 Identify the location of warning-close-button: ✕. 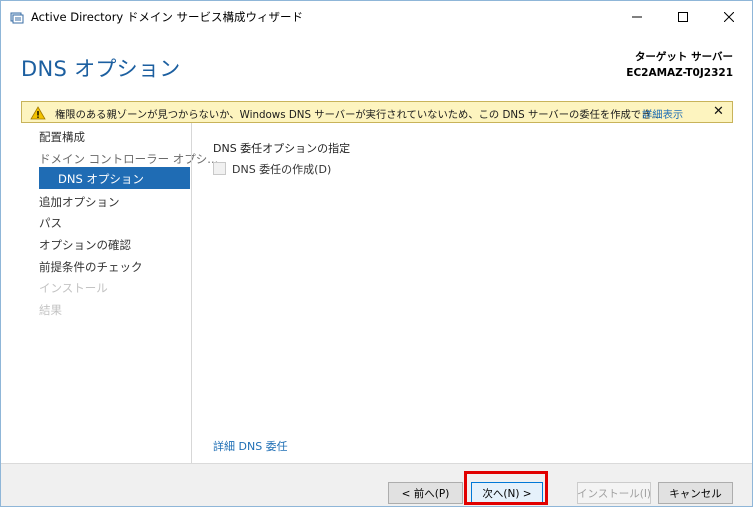
(718, 111).